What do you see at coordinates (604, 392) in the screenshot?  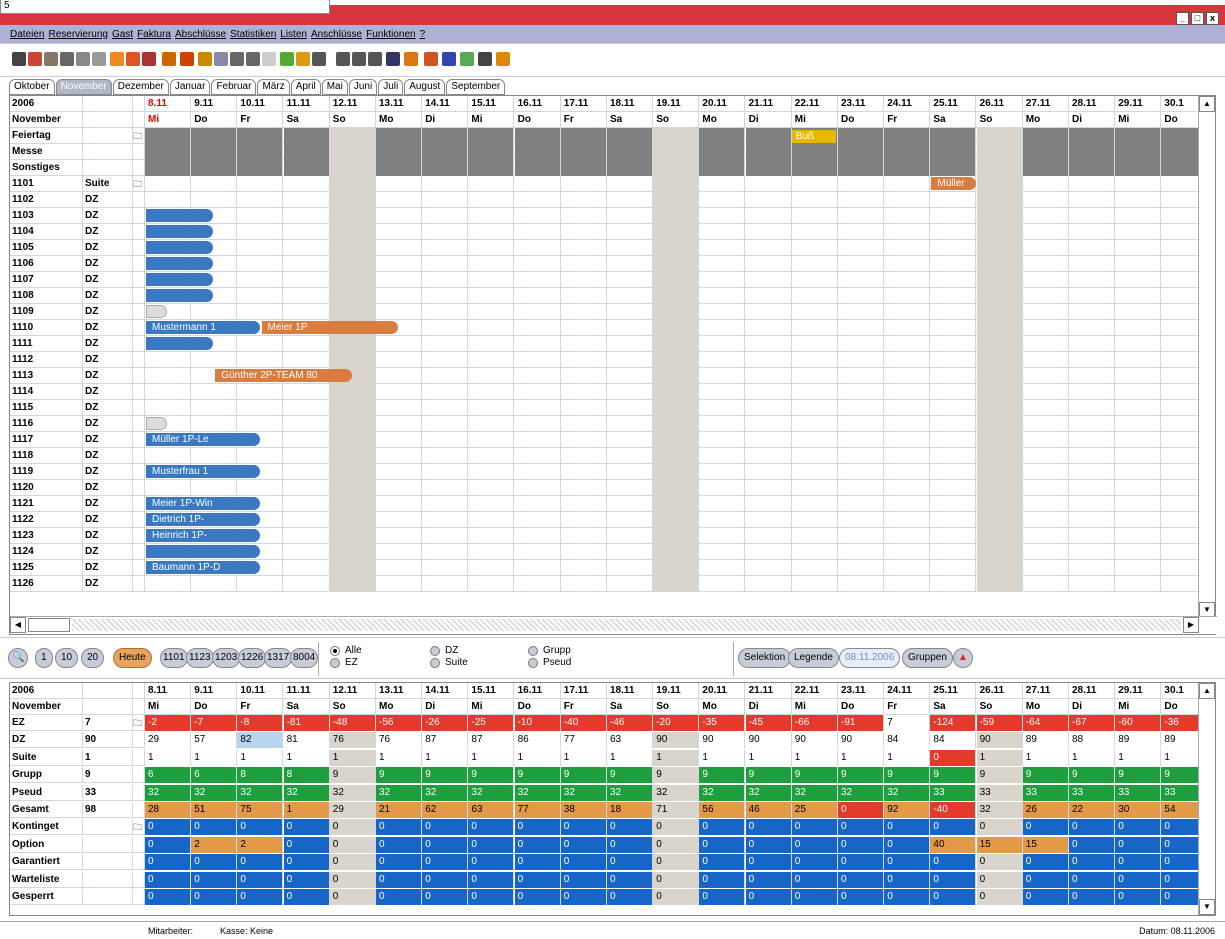 I see `room-row: 1114 DZ` at bounding box center [604, 392].